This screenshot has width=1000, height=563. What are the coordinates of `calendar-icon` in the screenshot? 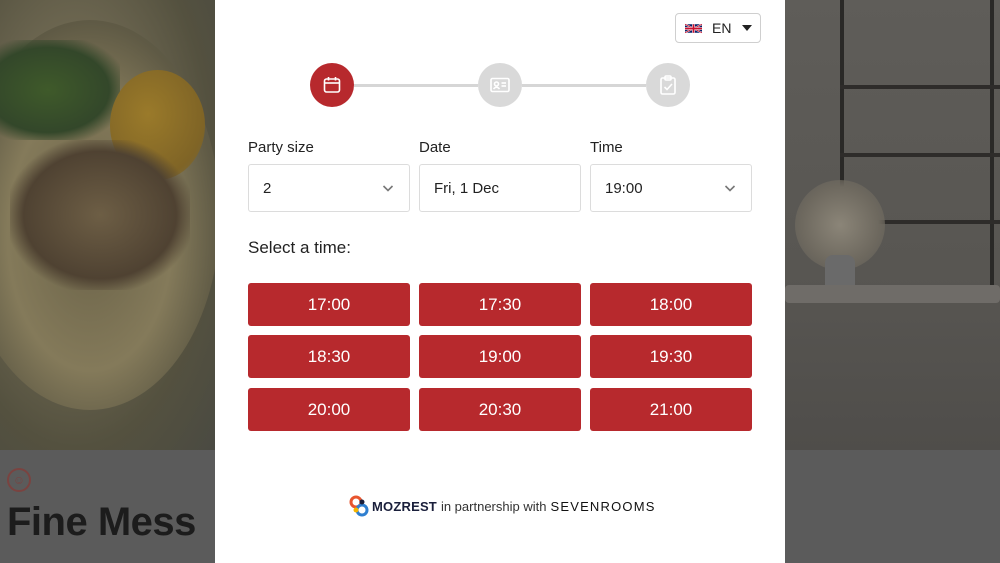 It's located at (332, 85).